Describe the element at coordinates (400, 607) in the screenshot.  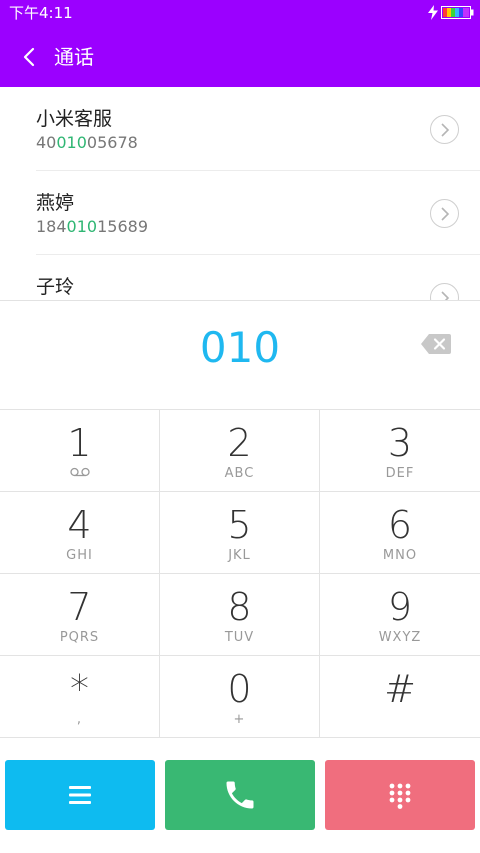
I see `key-digit: 9` at that location.